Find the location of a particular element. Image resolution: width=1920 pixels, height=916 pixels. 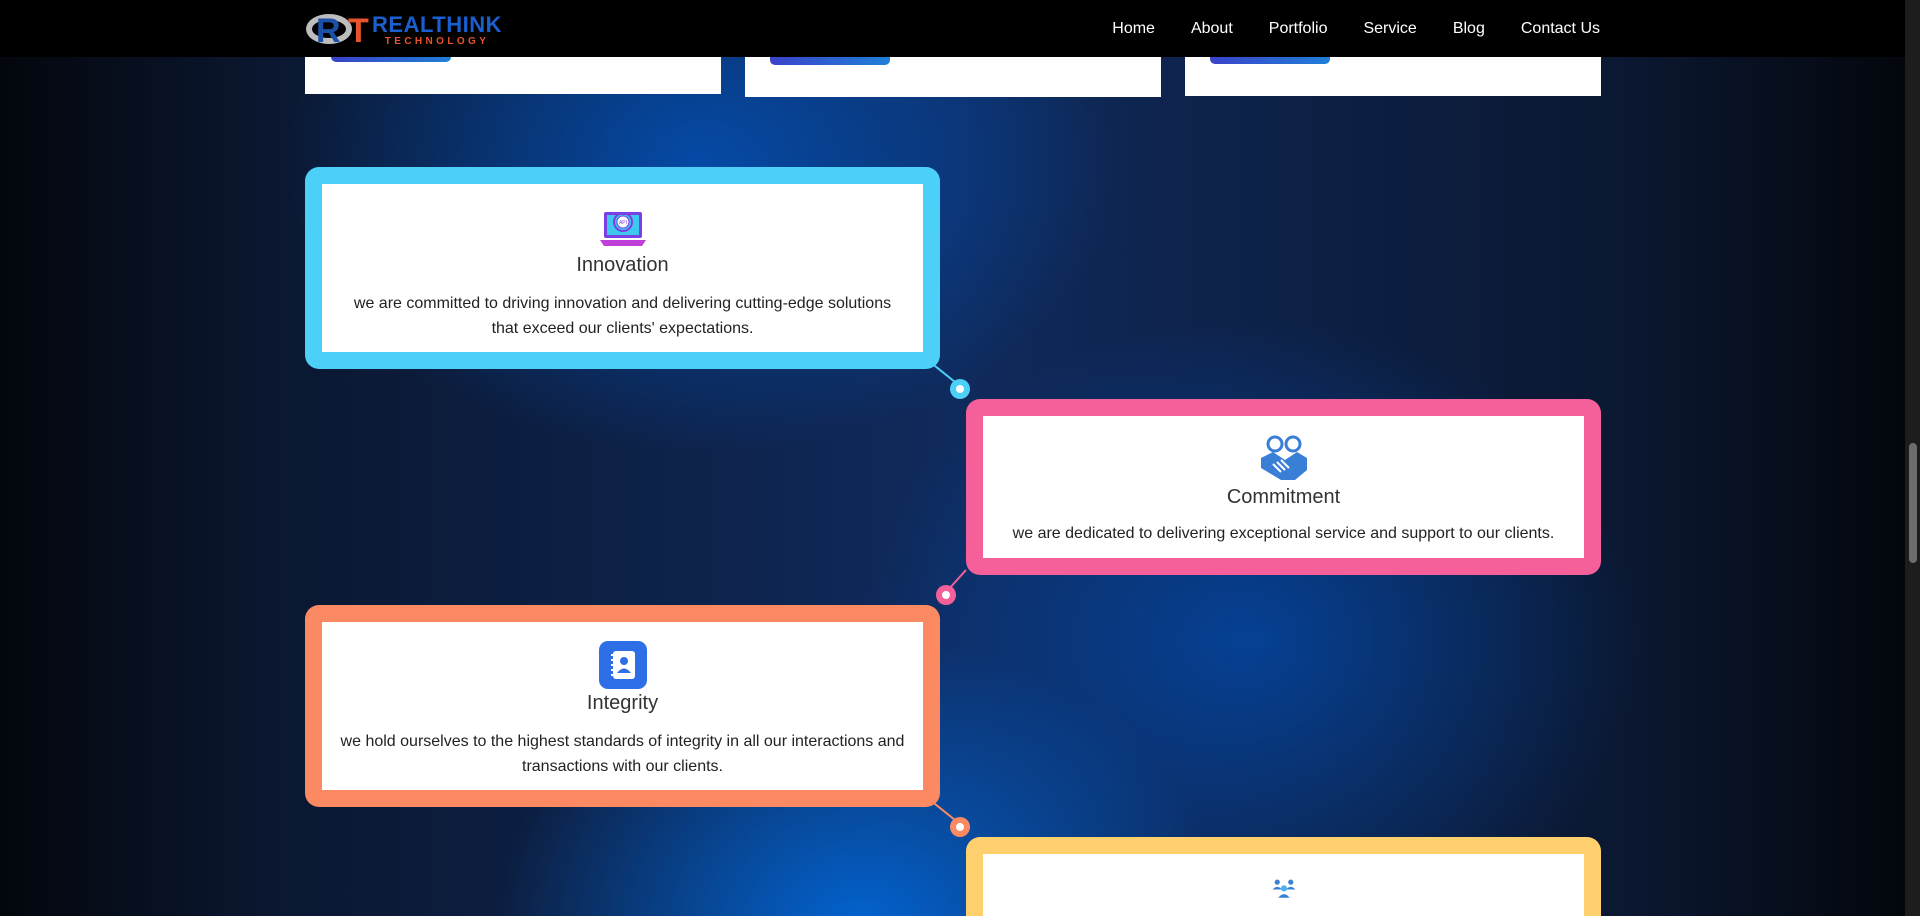

nav-about: About is located at coordinates (1212, 29).